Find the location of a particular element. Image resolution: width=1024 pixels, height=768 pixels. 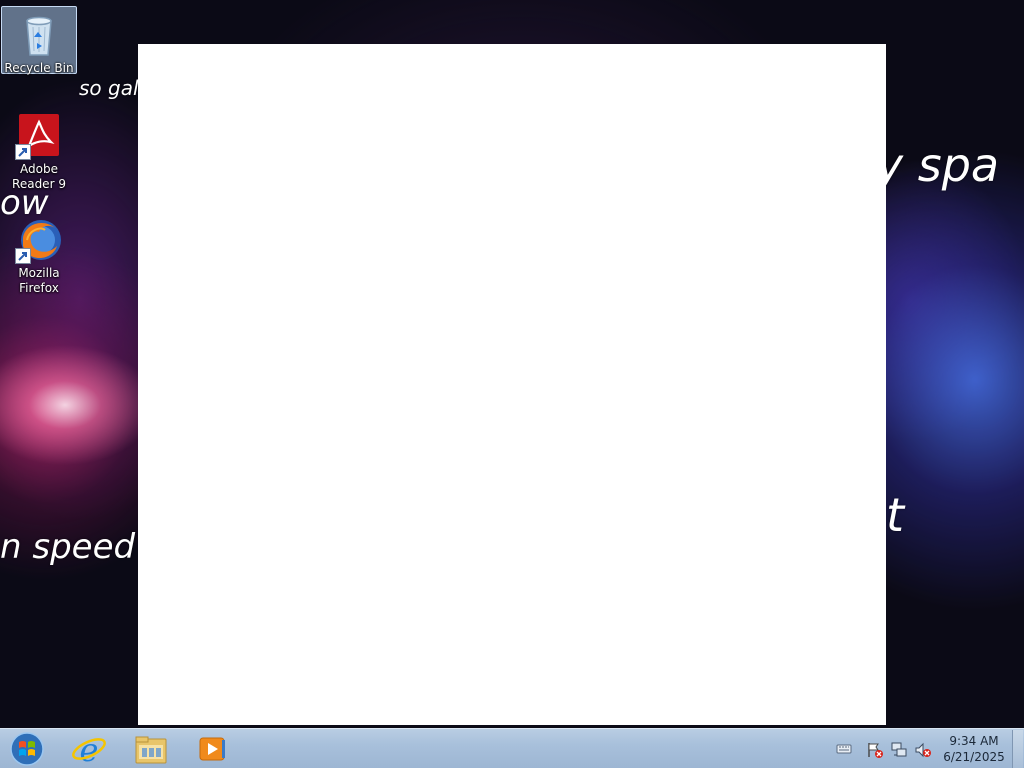

desktop-icon-recycle-bin: Recycle Bin is located at coordinates (39, 40).